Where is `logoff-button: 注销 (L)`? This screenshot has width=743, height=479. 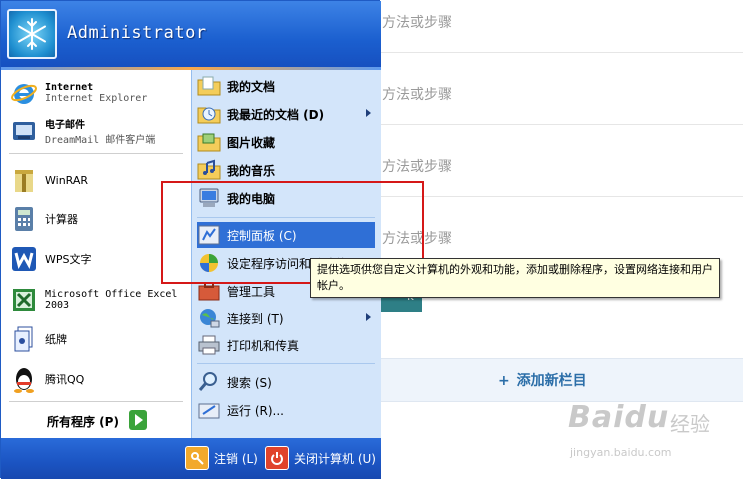 logoff-button: 注销 (L) is located at coordinates (221, 458).